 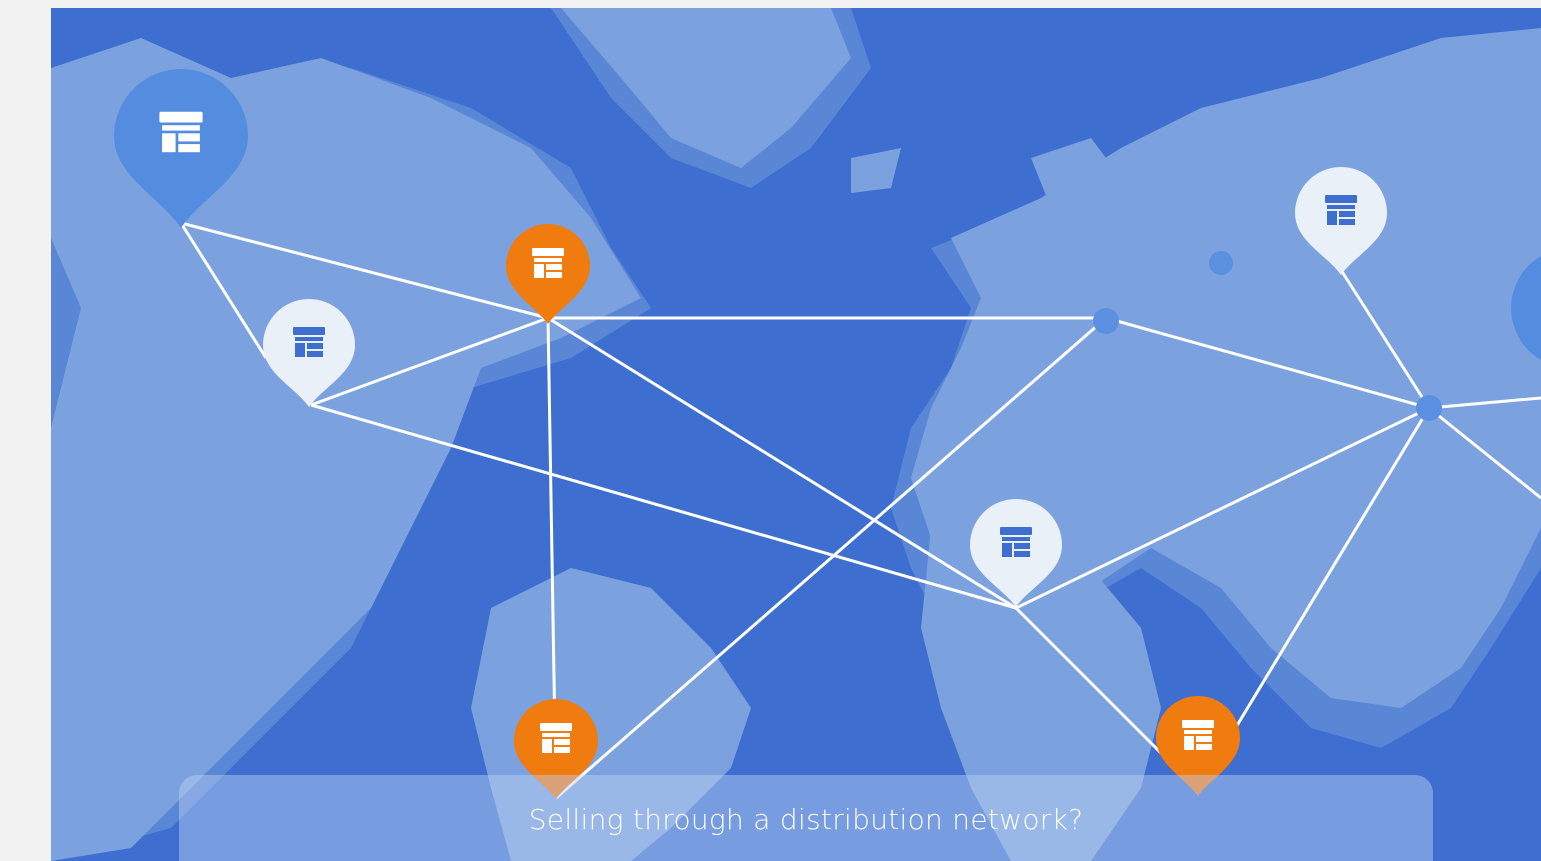 I want to click on left-margin, so click(x=25, y=430).